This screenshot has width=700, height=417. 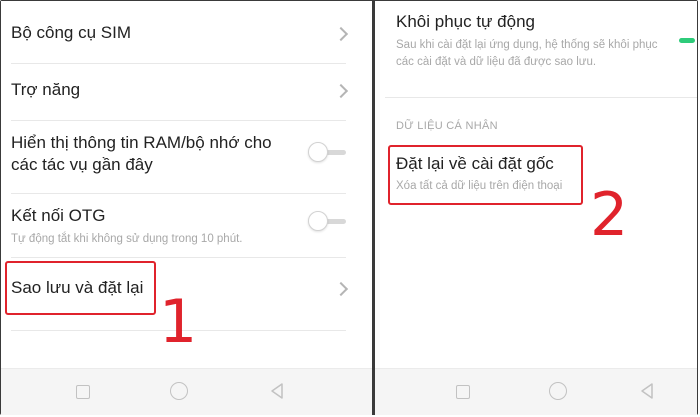 I want to click on step-number-1: 1, so click(x=178, y=322).